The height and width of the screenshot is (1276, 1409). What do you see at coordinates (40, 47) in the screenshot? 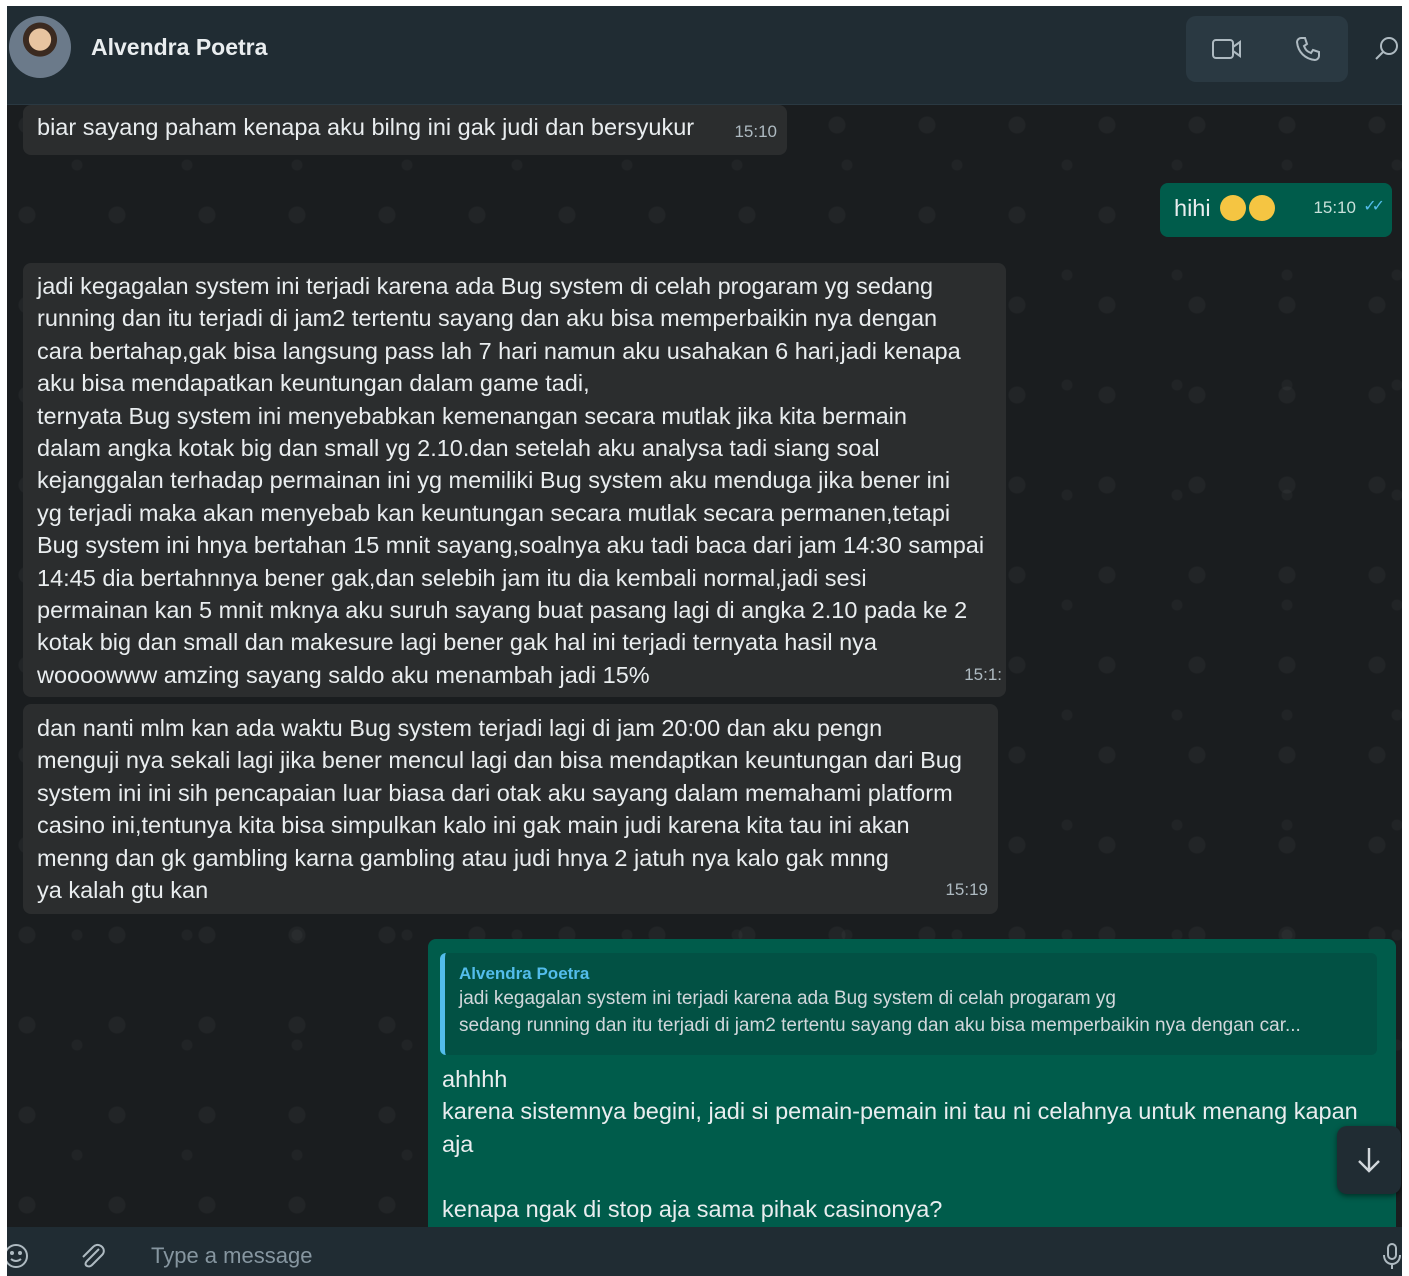
I see `avatar` at bounding box center [40, 47].